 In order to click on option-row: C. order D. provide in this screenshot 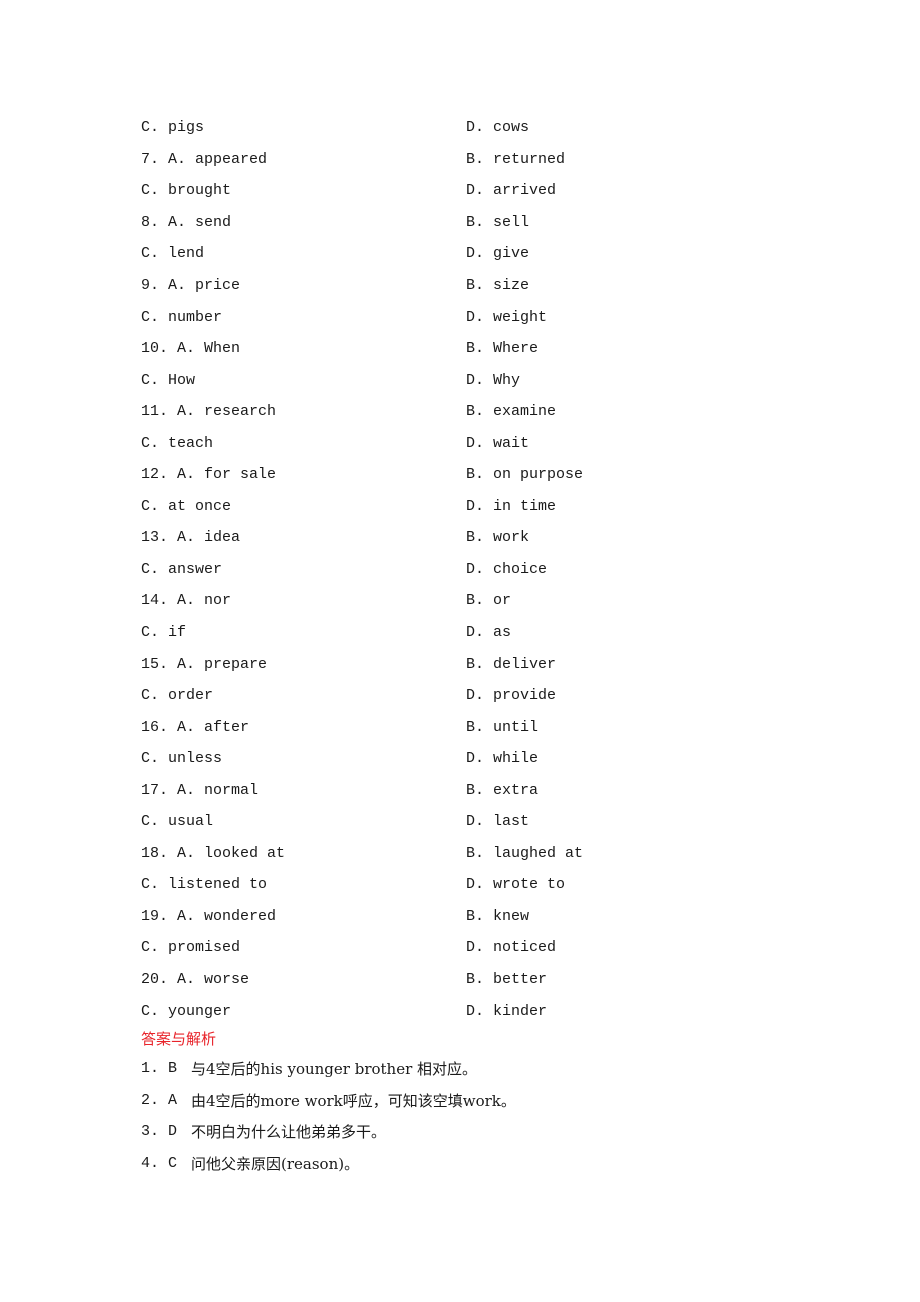, I will do `click(421, 696)`.